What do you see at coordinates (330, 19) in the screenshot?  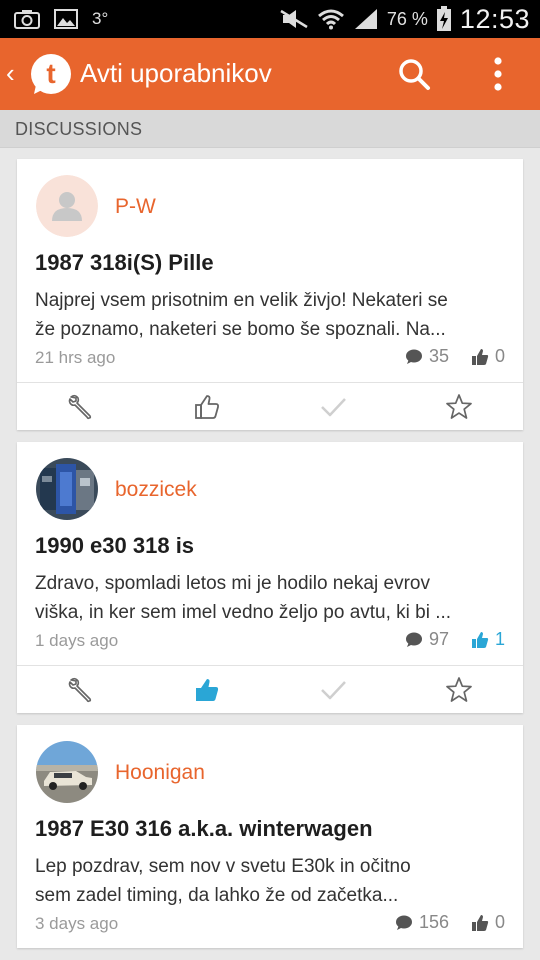 I see `wifi-icon` at bounding box center [330, 19].